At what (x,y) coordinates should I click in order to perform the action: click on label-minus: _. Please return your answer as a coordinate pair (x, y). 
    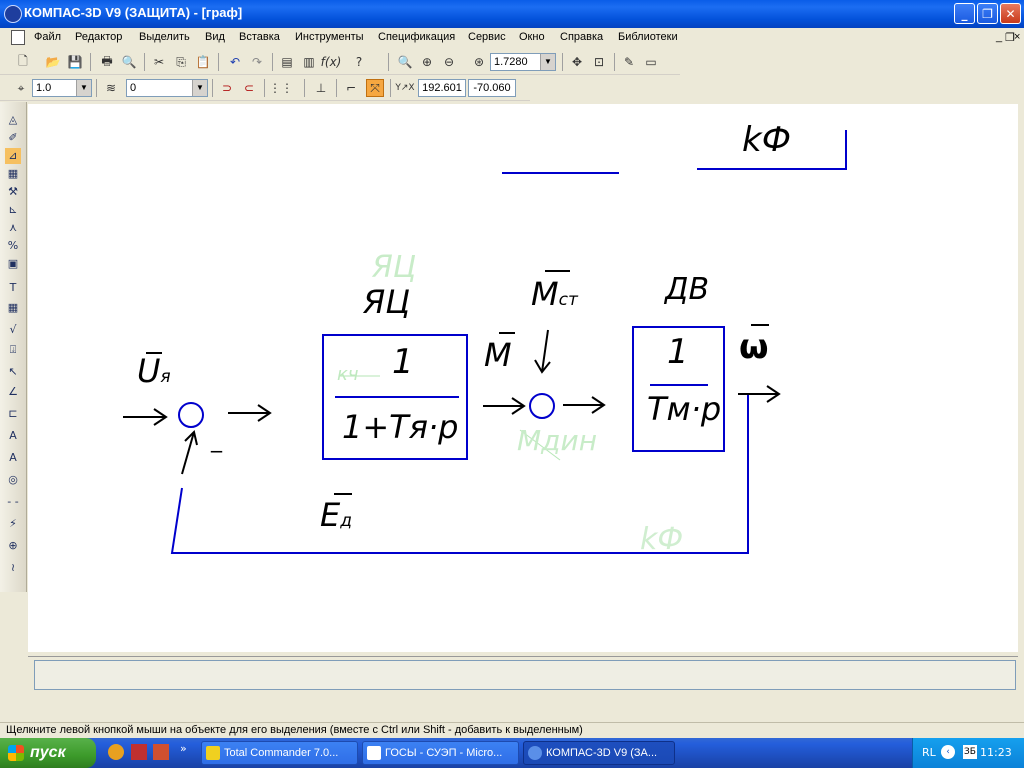
    Looking at the image, I should click on (216, 440).